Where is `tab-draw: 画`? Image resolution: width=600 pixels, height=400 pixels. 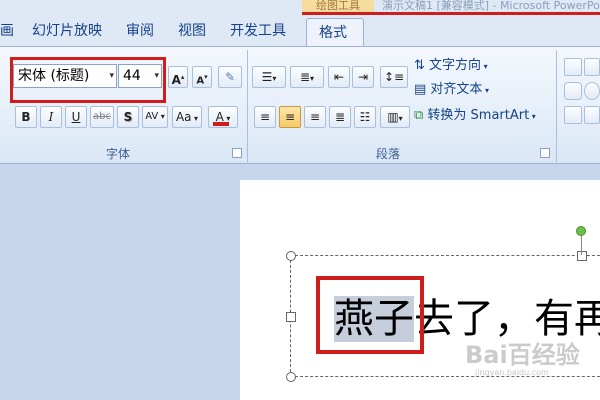 tab-draw: 画 is located at coordinates (7, 31).